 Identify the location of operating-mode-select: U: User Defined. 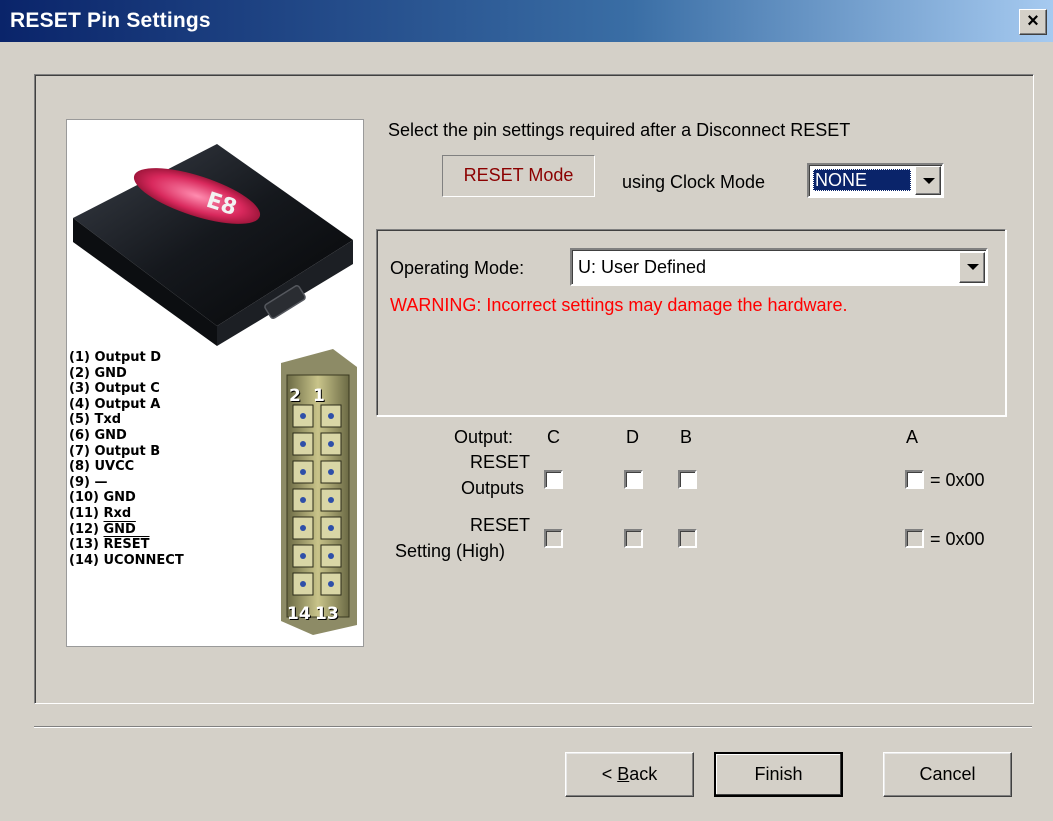
(779, 267).